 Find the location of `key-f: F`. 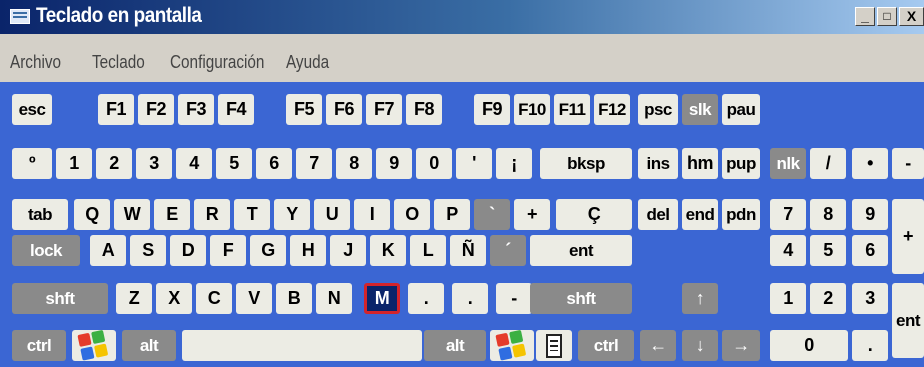

key-f: F is located at coordinates (228, 250).